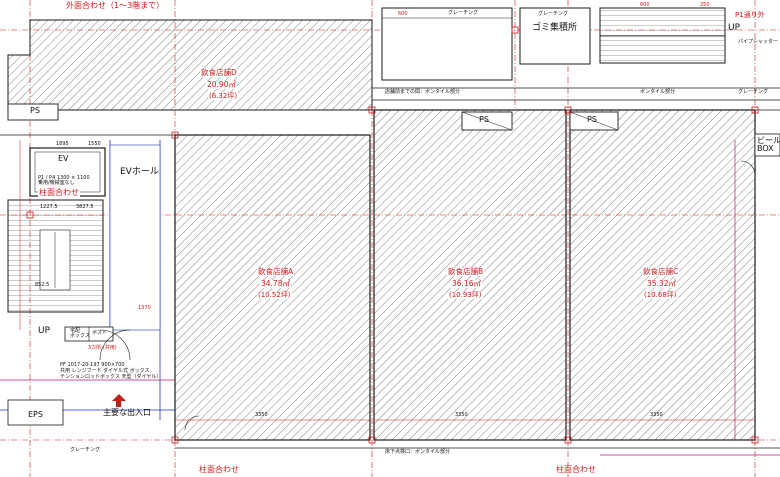 The width and height of the screenshot is (780, 477). Describe the element at coordinates (190, 65) in the screenshot. I see `store-d-area` at that location.